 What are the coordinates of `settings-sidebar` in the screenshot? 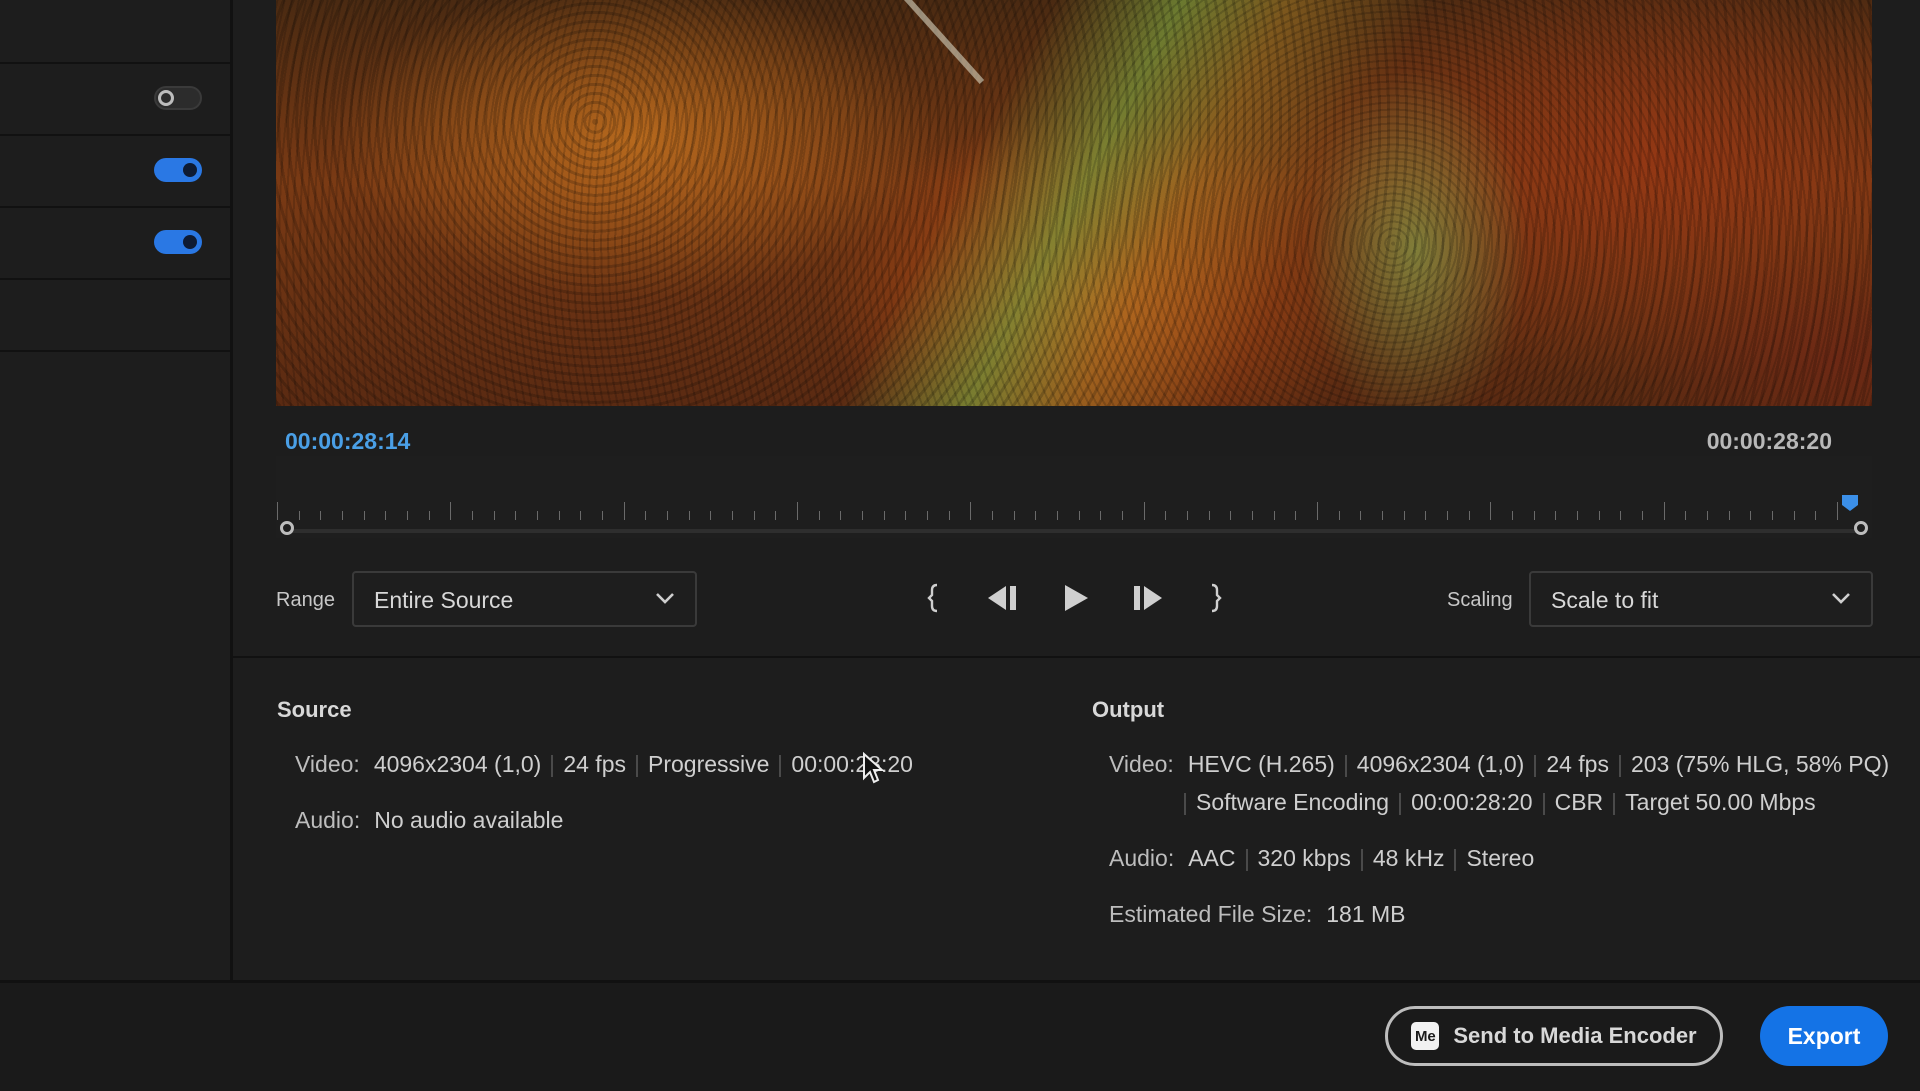 It's located at (116, 490).